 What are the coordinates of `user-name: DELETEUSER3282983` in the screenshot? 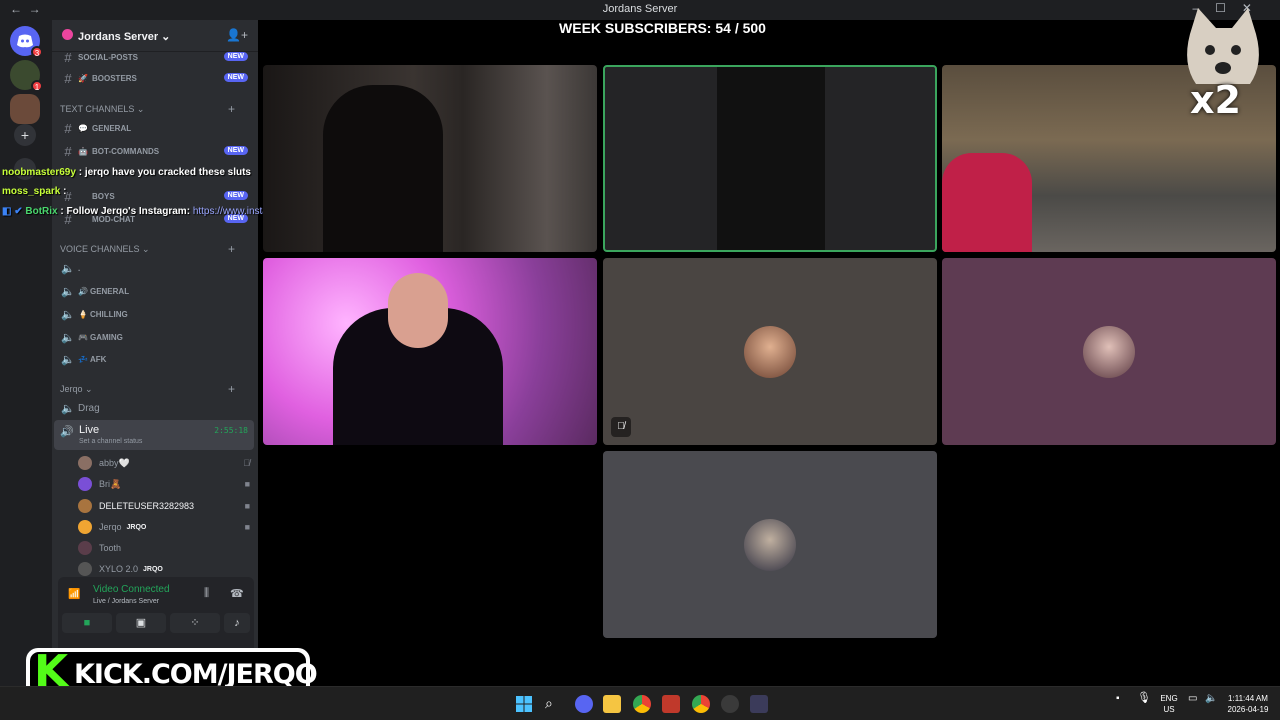 It's located at (147, 506).